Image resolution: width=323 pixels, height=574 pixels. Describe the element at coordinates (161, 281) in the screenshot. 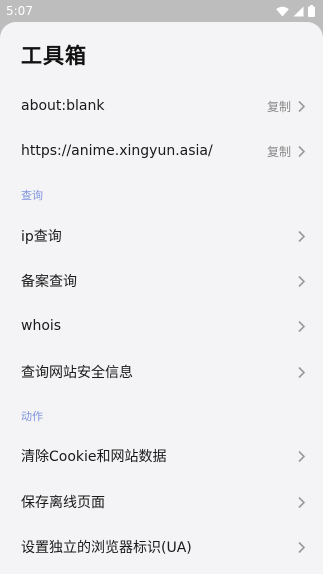

I see `menu-item-icp-query: 备案查询` at that location.